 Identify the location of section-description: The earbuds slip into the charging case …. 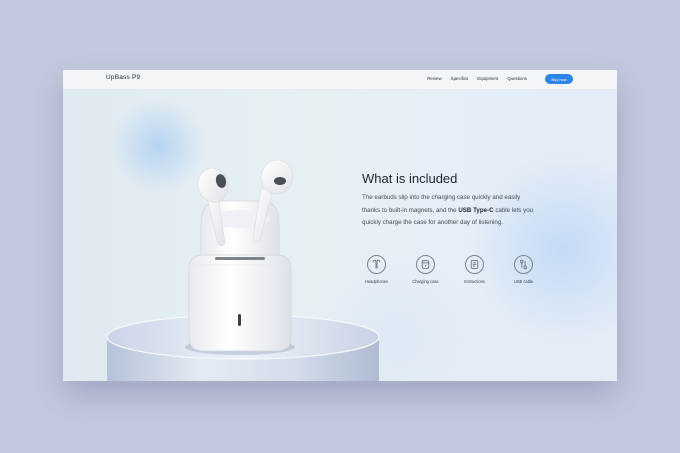
(451, 211).